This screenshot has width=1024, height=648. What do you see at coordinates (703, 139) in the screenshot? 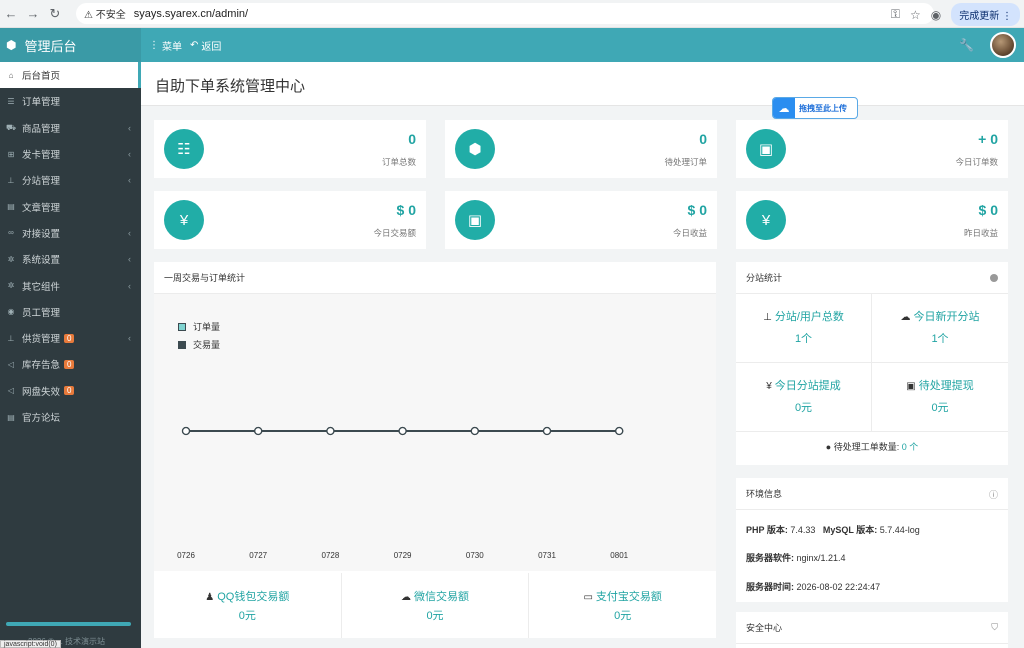
I see `stat-value: 0` at bounding box center [703, 139].